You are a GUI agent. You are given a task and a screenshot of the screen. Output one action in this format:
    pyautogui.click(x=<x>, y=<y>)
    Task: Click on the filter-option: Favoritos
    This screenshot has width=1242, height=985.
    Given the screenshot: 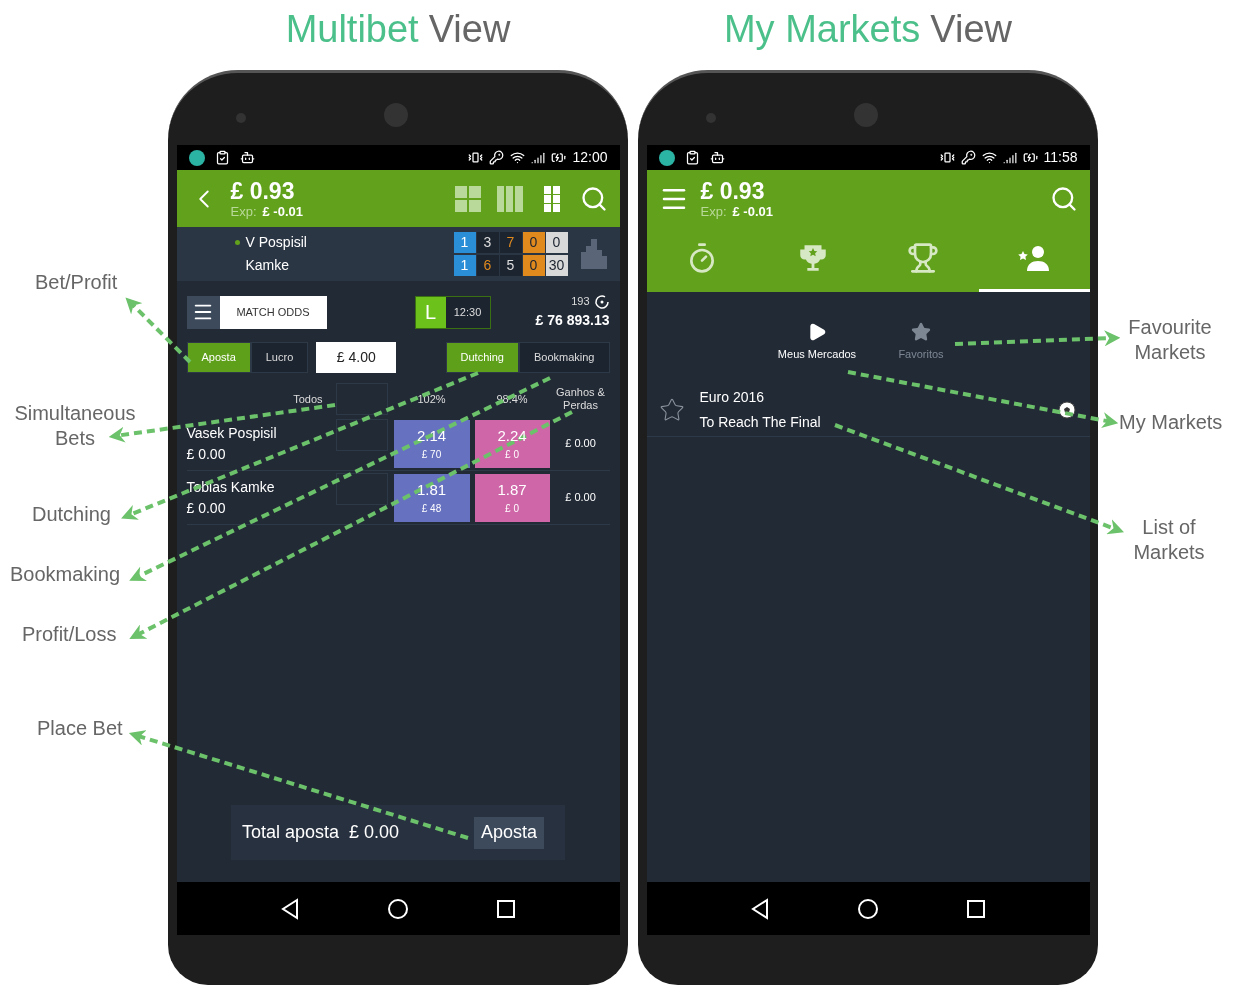 What is the action you would take?
    pyautogui.click(x=921, y=342)
    